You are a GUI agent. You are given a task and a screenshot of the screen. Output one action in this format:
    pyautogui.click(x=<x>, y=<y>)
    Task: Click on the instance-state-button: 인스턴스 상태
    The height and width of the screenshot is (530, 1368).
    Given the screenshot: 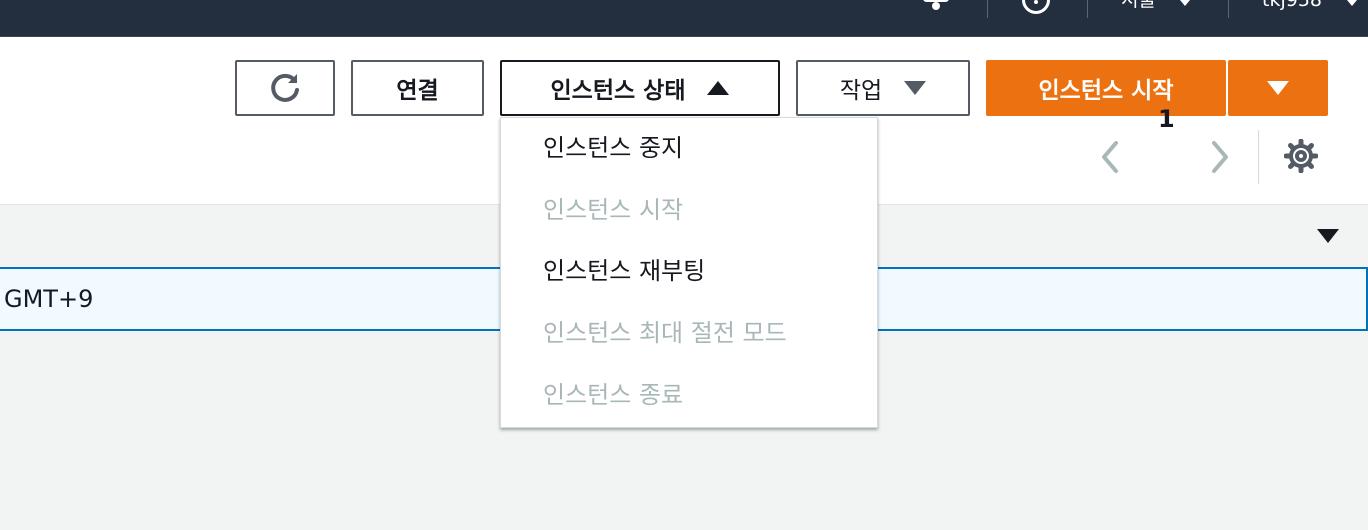 What is the action you would take?
    pyautogui.click(x=640, y=88)
    